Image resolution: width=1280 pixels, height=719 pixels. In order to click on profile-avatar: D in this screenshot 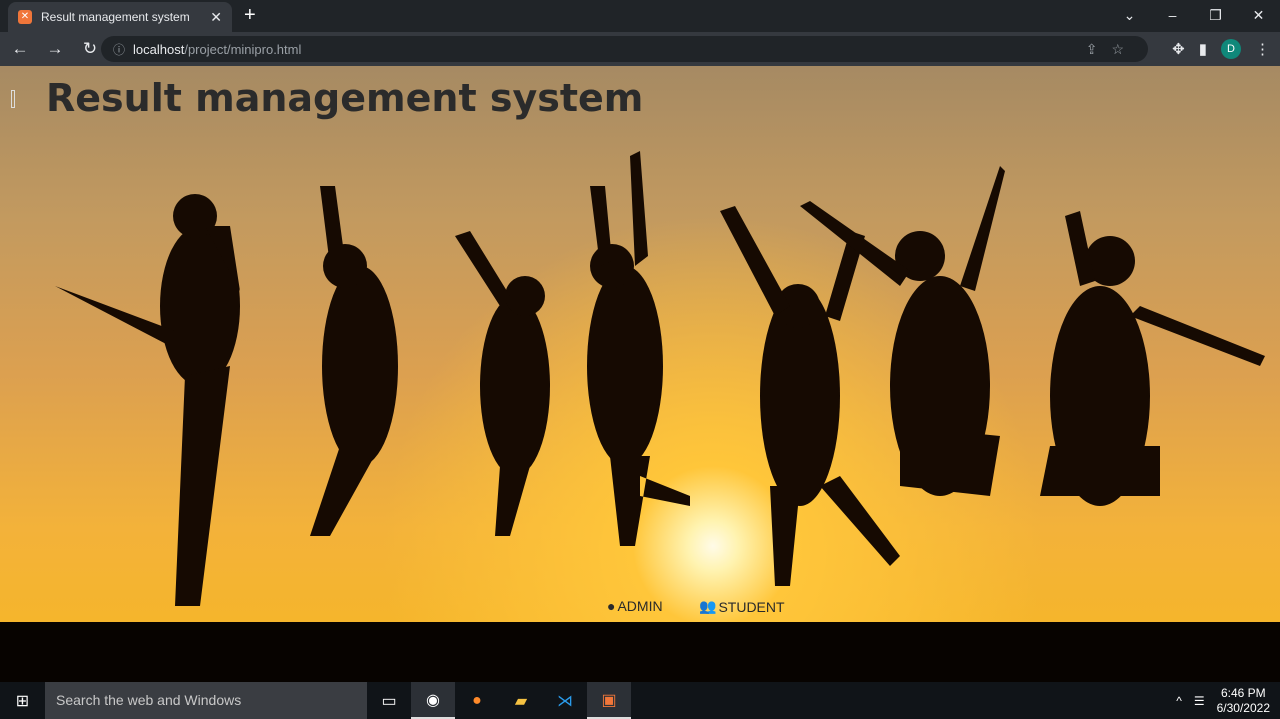, I will do `click(1231, 49)`.